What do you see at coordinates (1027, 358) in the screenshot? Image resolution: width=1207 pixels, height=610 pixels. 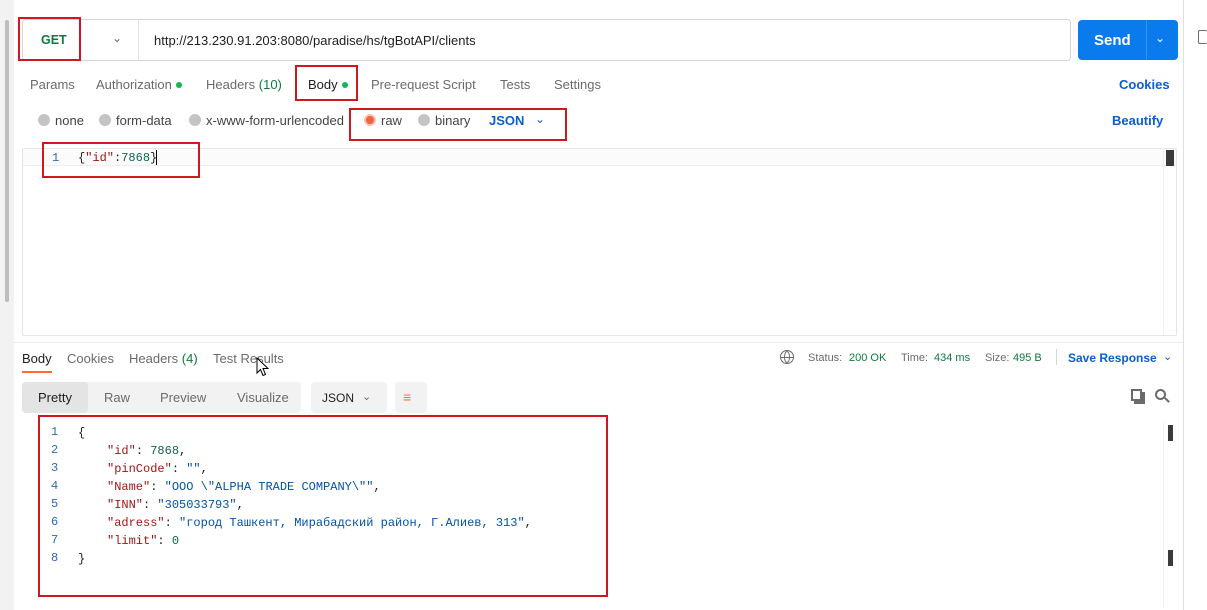 I see `size-value: 495 B` at bounding box center [1027, 358].